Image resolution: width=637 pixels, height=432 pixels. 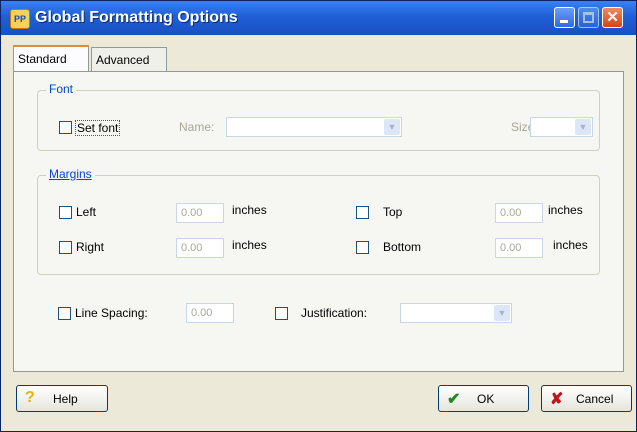 I want to click on maximize-button, so click(x=588, y=17).